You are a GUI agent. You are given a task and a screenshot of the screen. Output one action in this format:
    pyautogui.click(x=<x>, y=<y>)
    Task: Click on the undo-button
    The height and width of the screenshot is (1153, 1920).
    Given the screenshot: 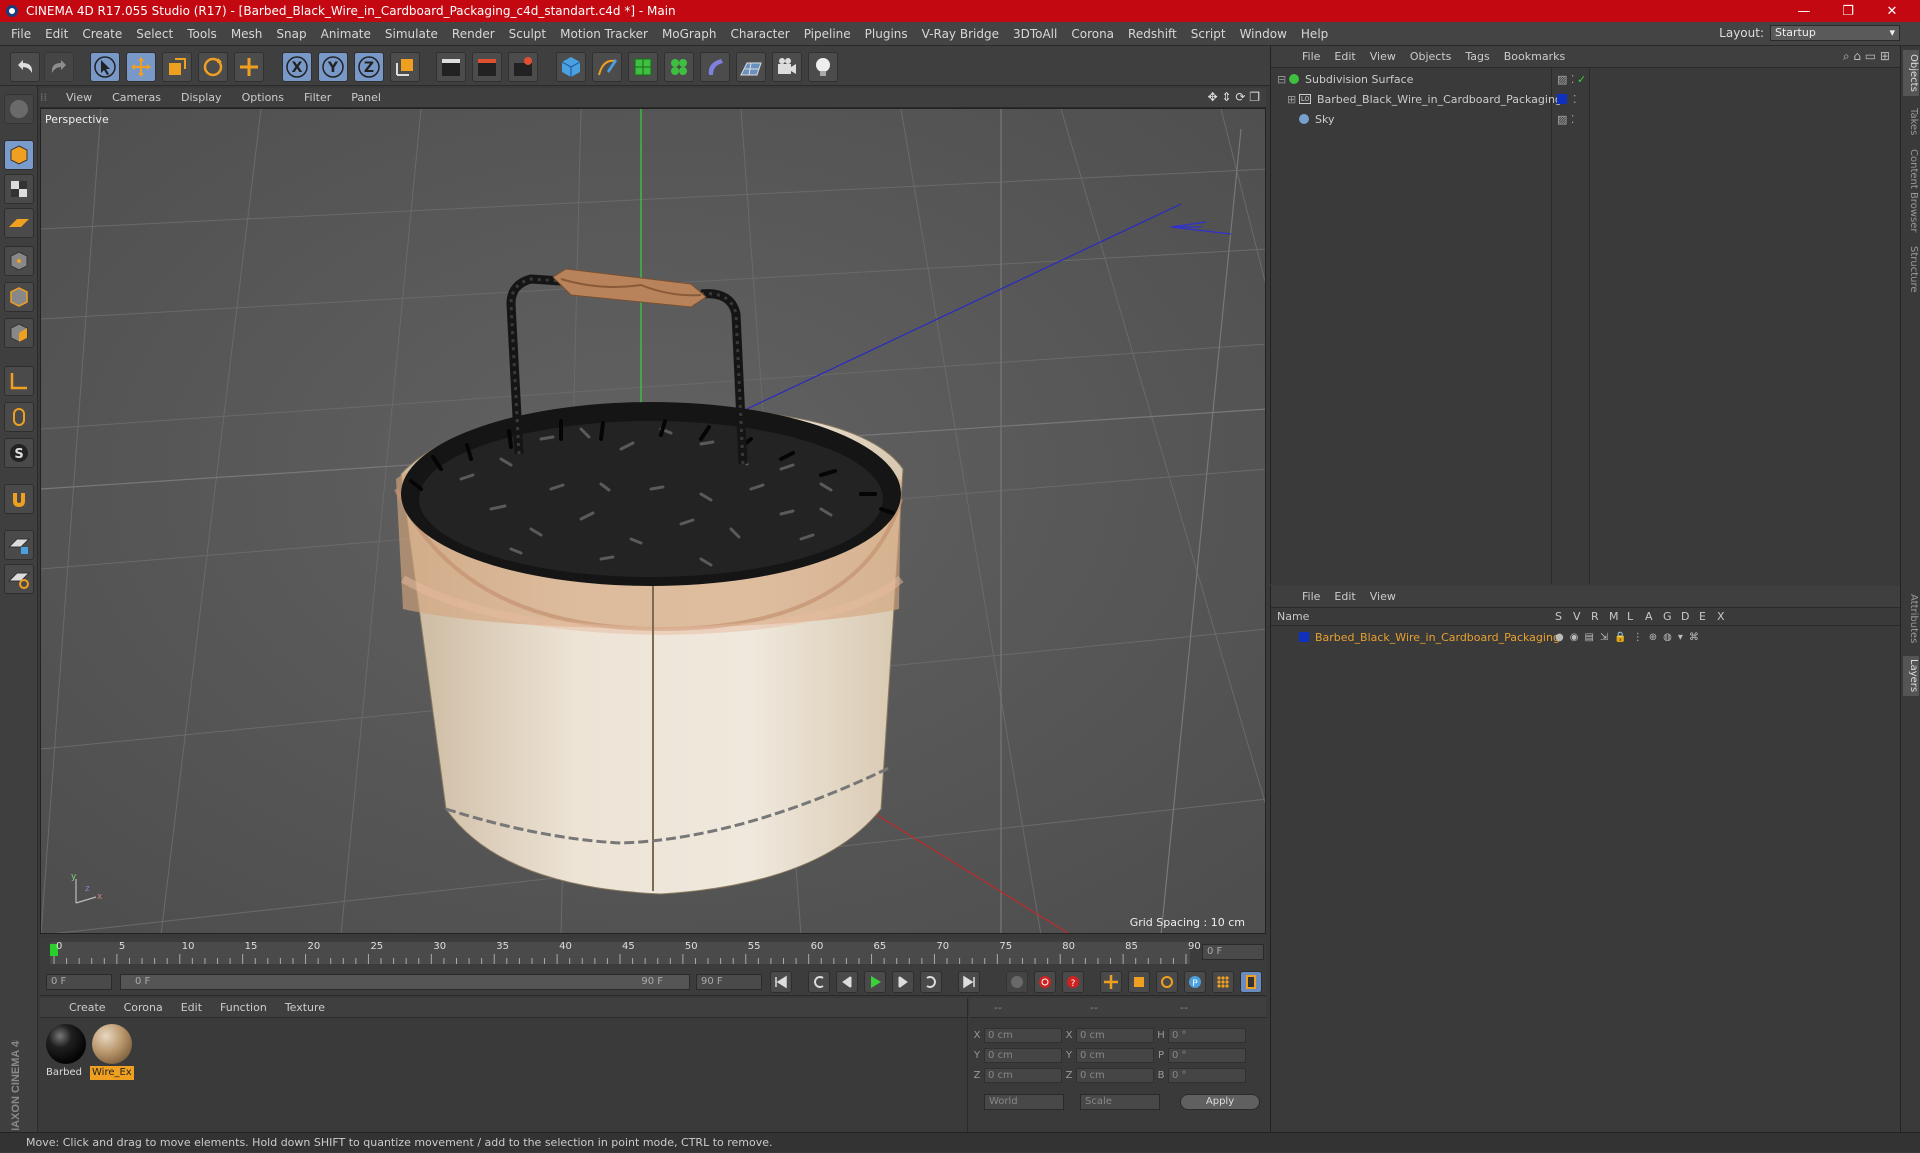 What is the action you would take?
    pyautogui.click(x=25, y=67)
    